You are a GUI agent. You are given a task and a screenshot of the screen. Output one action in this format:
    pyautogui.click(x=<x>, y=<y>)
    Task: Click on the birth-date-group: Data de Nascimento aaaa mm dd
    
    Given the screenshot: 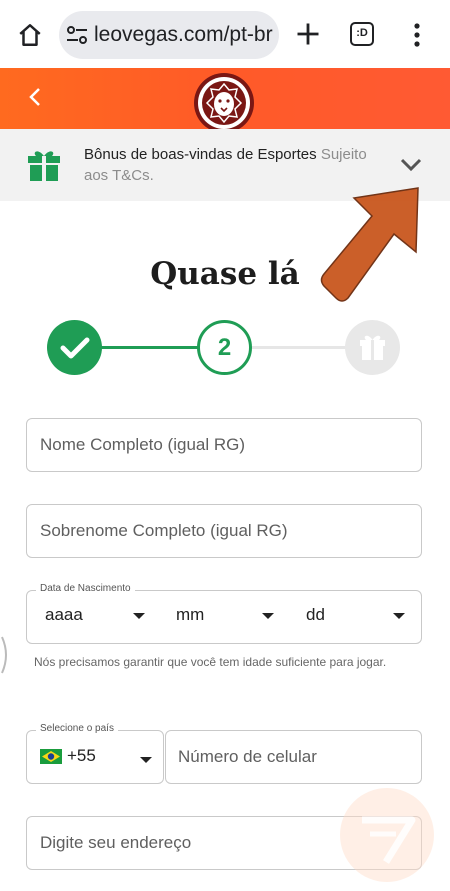 What is the action you would take?
    pyautogui.click(x=224, y=613)
    